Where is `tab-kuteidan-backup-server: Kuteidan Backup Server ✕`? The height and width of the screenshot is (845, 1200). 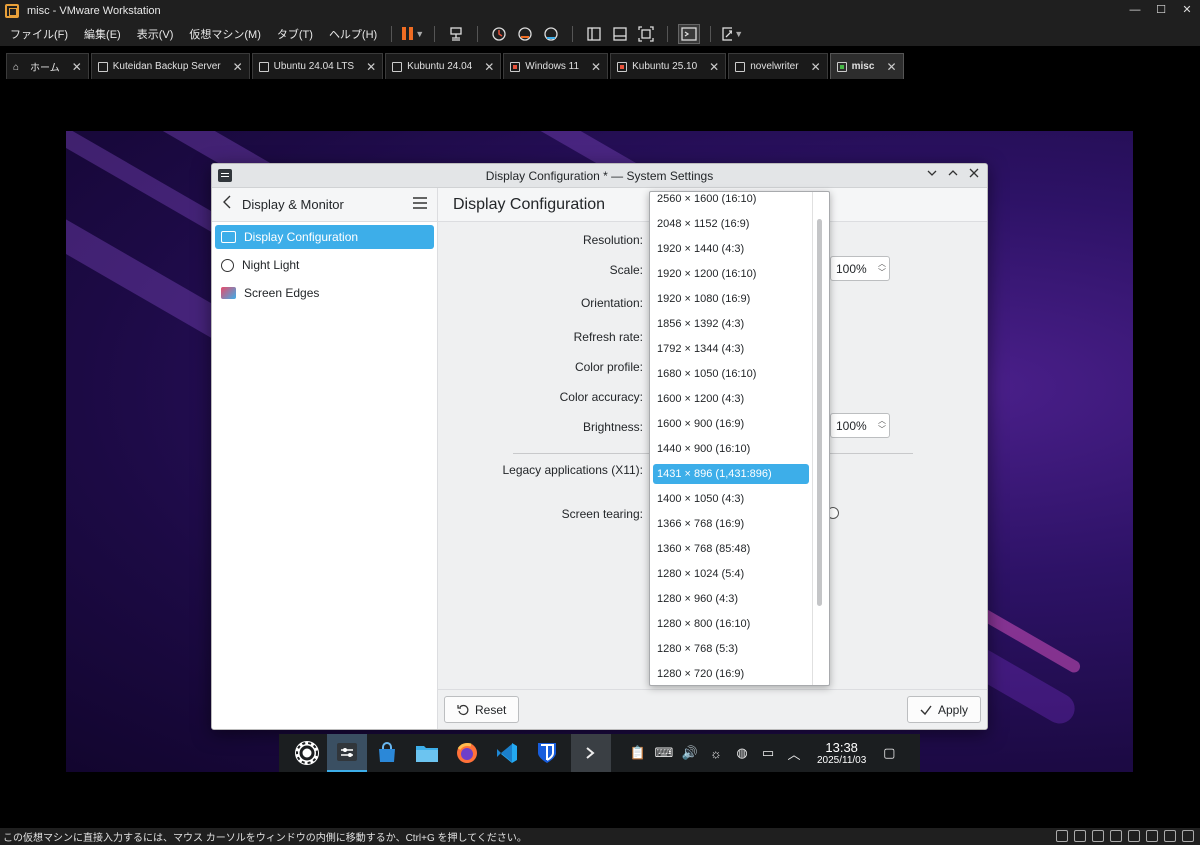
tab-kuteidan-backup-server: Kuteidan Backup Server ✕ is located at coordinates (170, 66).